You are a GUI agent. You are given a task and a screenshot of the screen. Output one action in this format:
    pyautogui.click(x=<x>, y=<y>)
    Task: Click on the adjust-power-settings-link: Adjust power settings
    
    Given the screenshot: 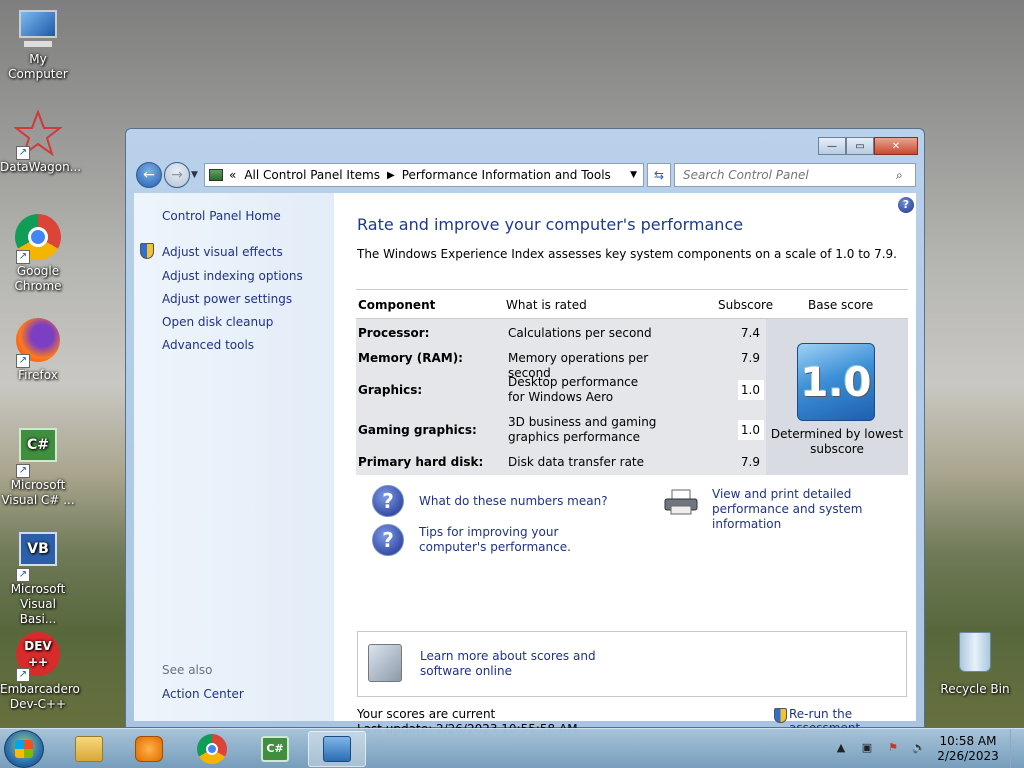 What is the action you would take?
    pyautogui.click(x=227, y=299)
    